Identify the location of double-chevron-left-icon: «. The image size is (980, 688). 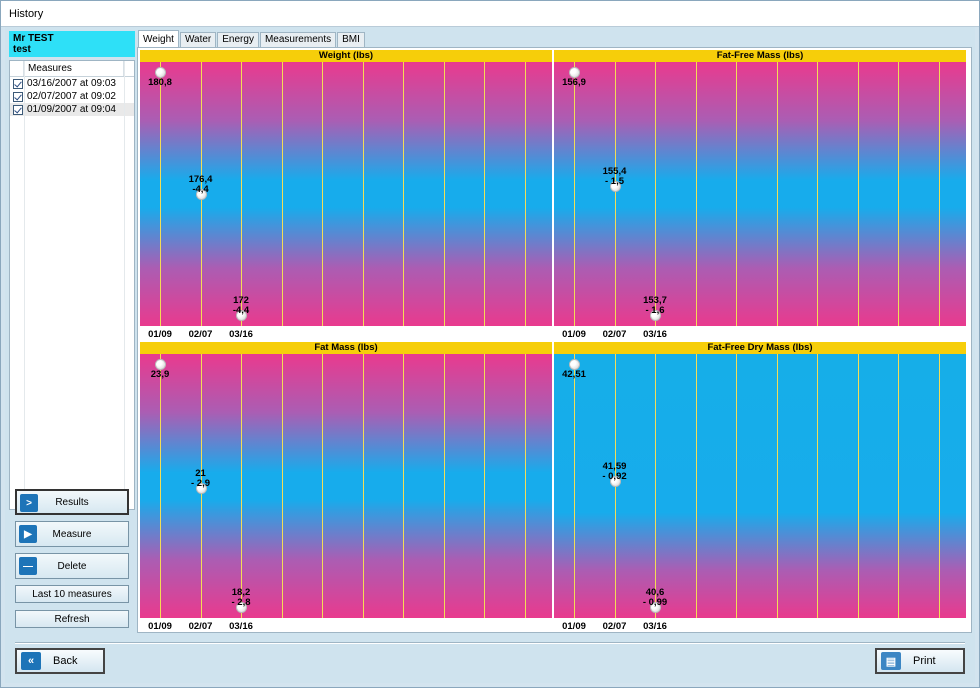
(31, 661).